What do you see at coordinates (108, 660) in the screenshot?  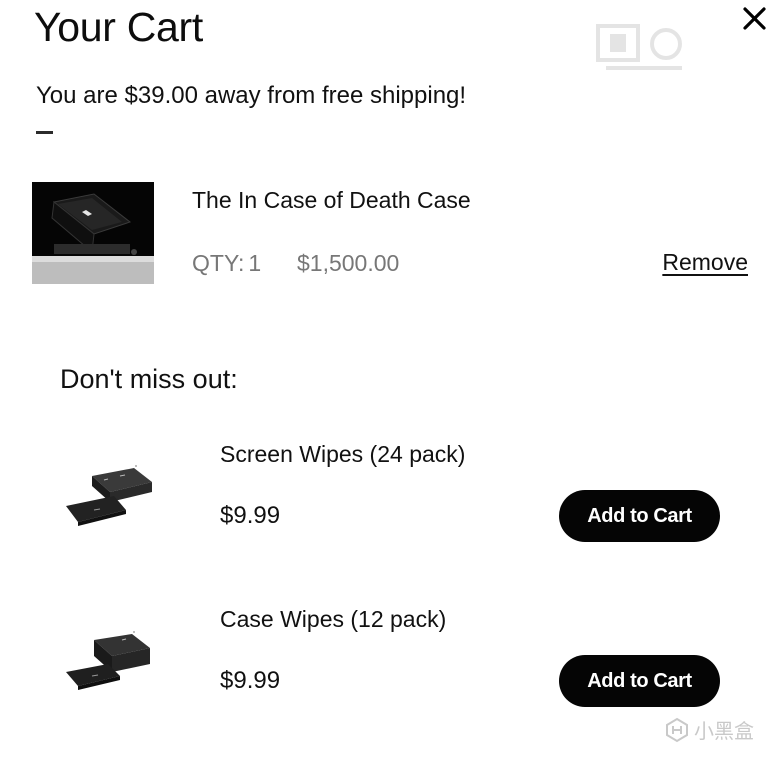 I see `case-wipes-product-image` at bounding box center [108, 660].